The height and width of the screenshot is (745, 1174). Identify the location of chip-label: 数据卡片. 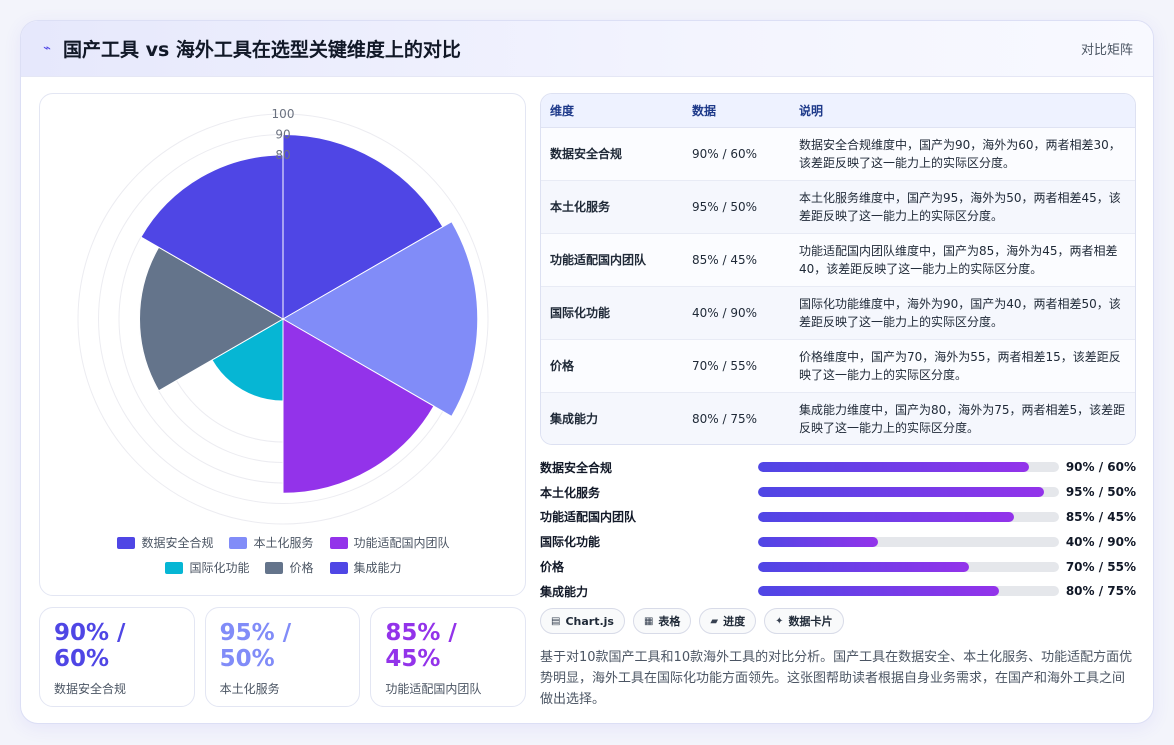
(810, 621).